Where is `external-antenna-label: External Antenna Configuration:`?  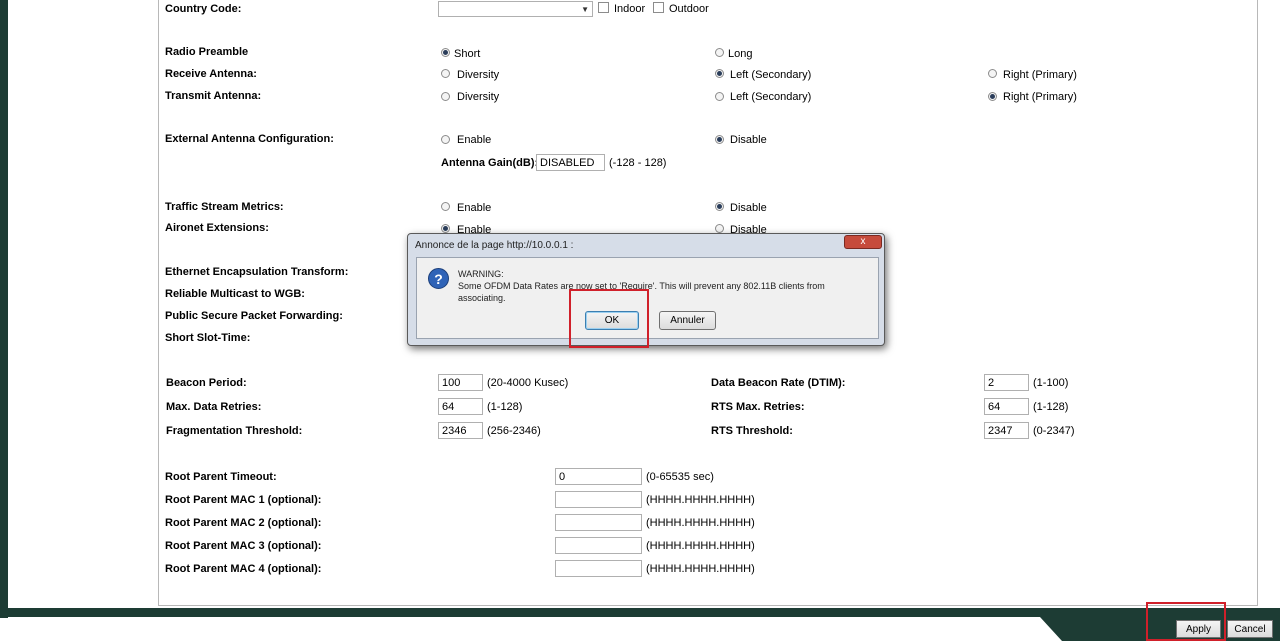 external-antenna-label: External Antenna Configuration: is located at coordinates (249, 139).